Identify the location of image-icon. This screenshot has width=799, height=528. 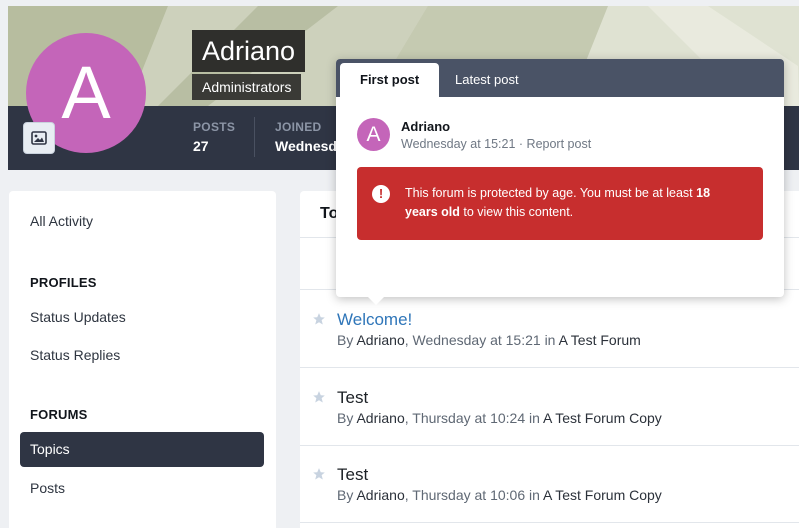
(39, 138).